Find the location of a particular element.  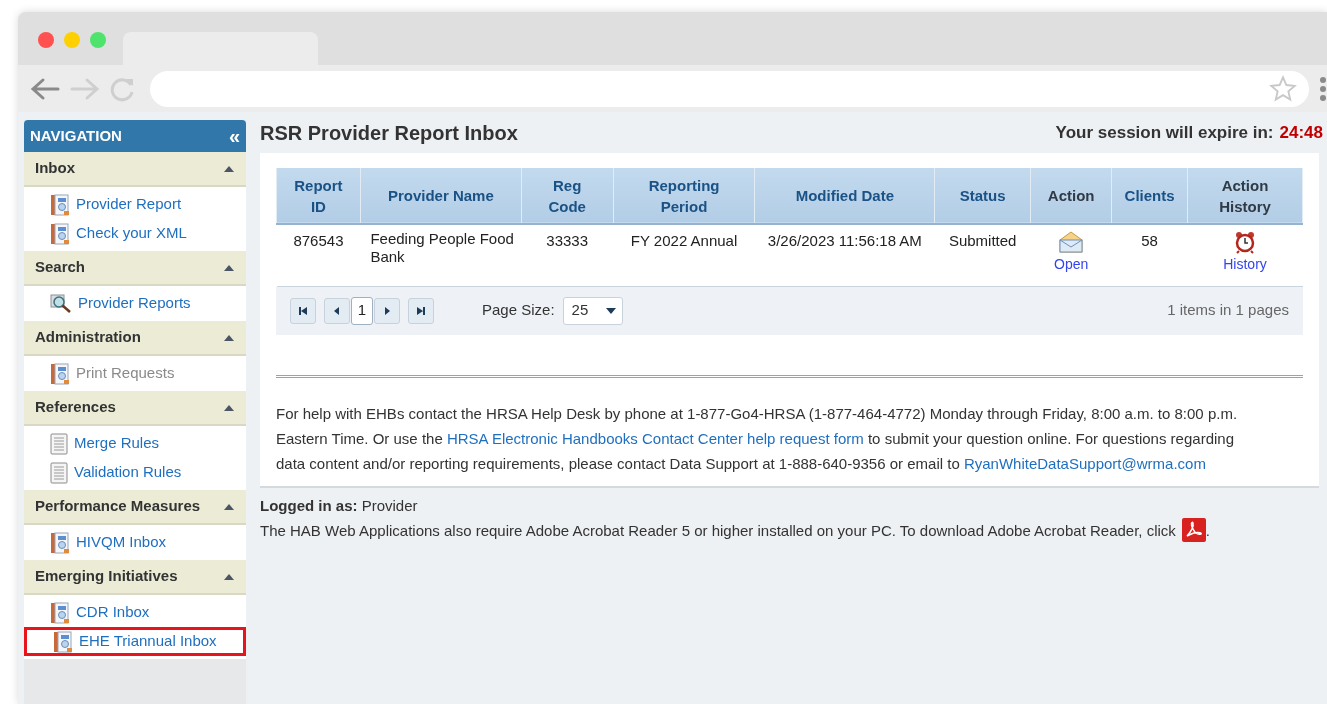

table-cell-text: 58 is located at coordinates (1149, 241).